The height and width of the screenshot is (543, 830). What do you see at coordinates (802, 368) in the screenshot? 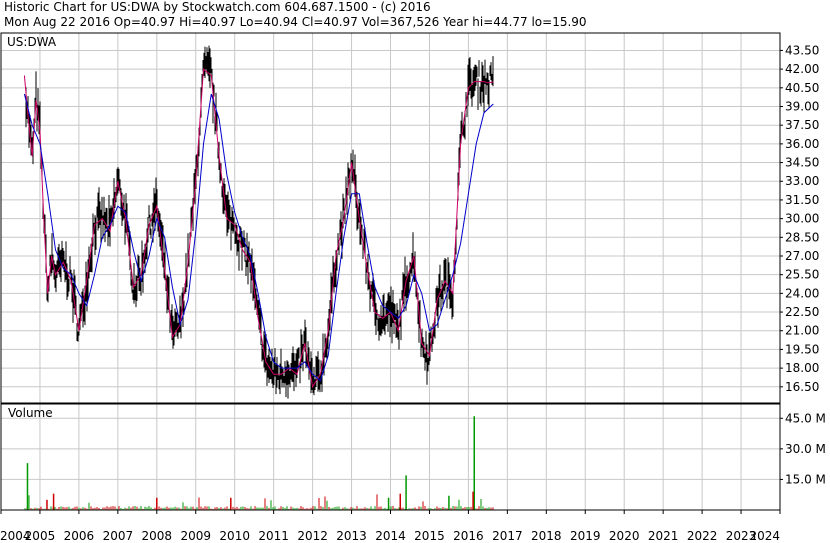
I see `price-tick-label: 18.00` at bounding box center [802, 368].